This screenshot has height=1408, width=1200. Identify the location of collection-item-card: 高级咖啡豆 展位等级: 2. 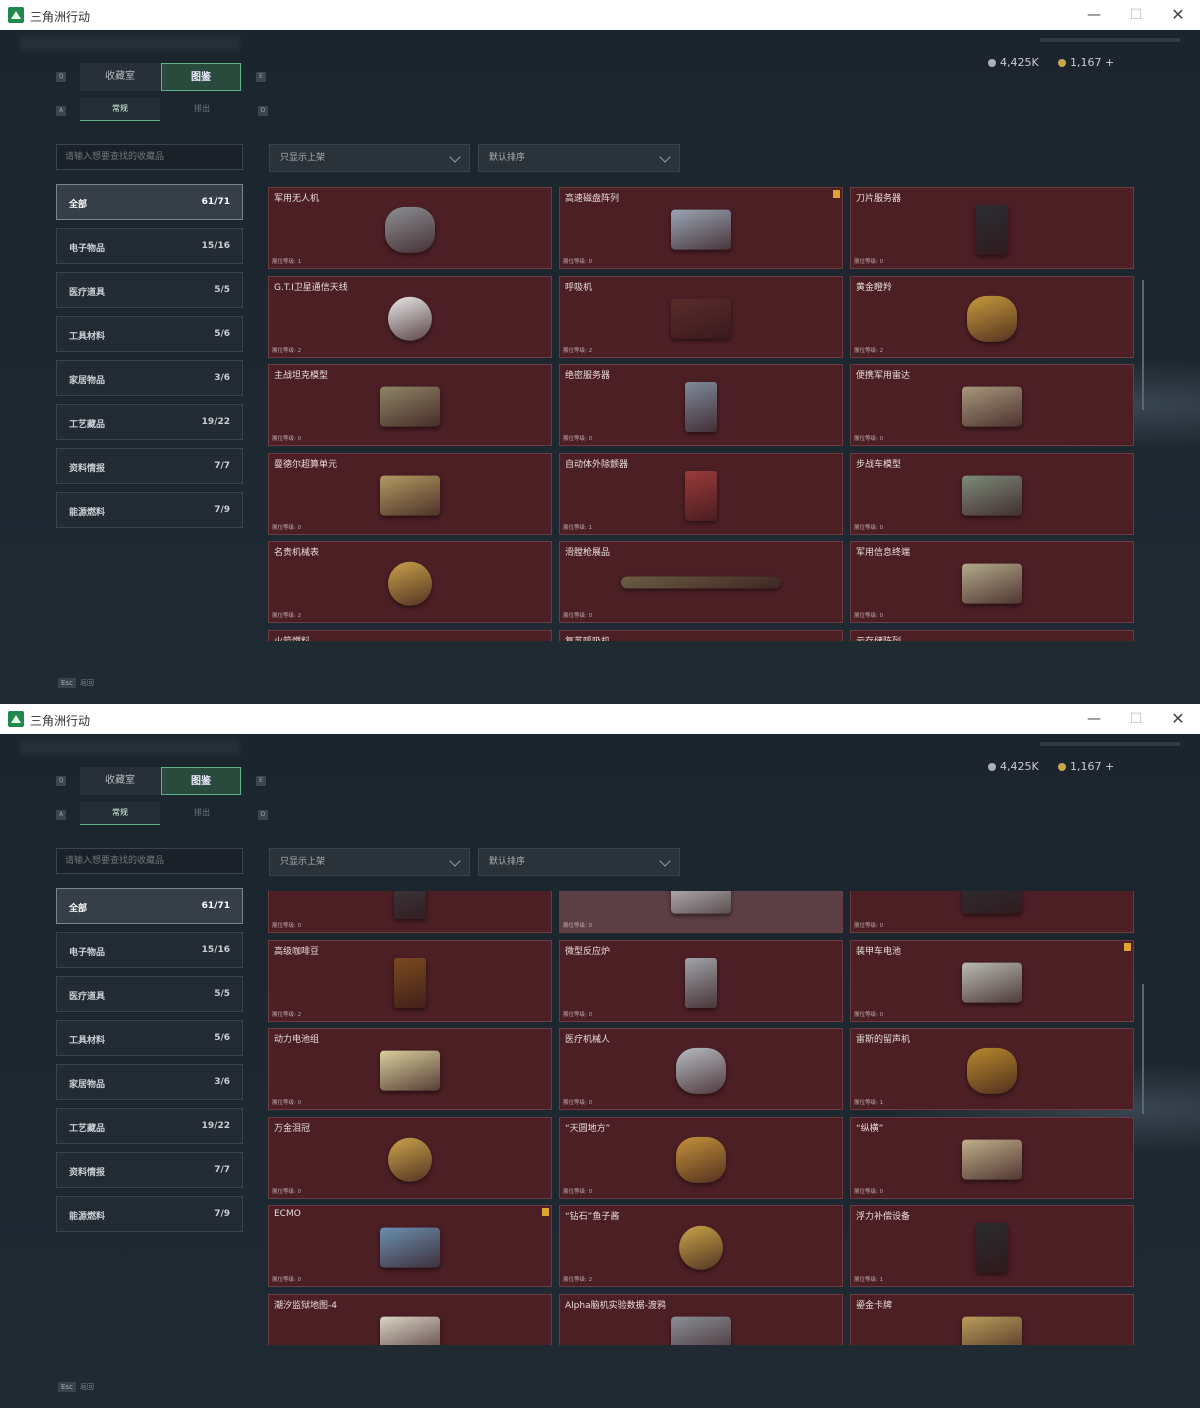
(410, 980).